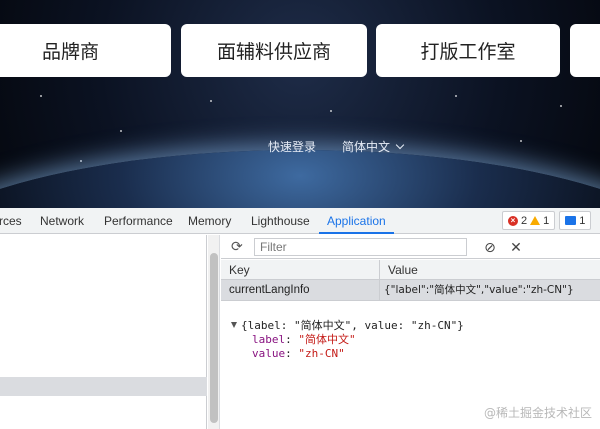 The width and height of the screenshot is (600, 429). I want to click on row-key: currentLangInfo, so click(300, 290).